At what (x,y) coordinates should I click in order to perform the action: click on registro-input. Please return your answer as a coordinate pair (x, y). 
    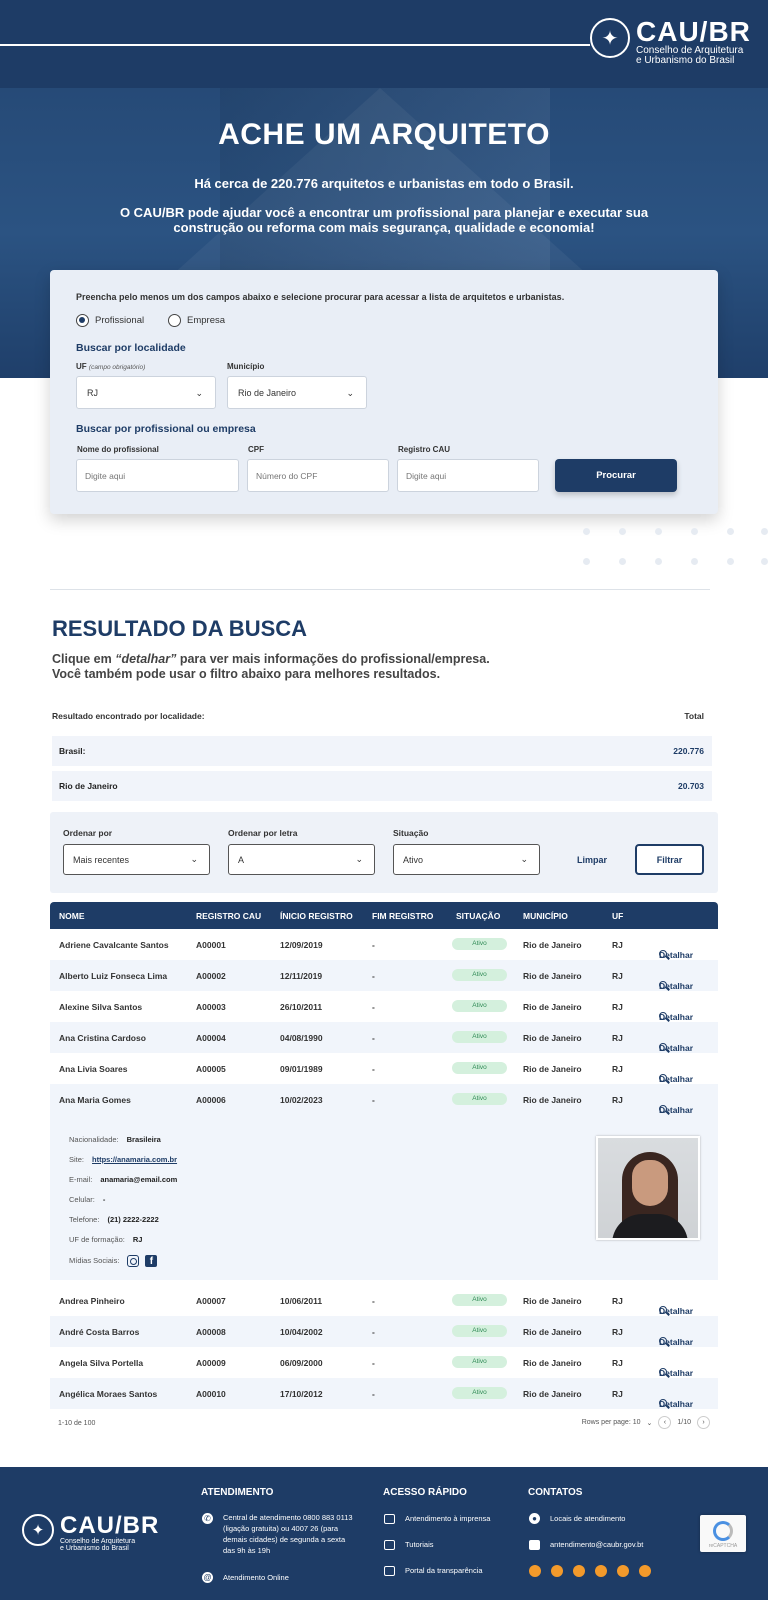
    Looking at the image, I should click on (468, 475).